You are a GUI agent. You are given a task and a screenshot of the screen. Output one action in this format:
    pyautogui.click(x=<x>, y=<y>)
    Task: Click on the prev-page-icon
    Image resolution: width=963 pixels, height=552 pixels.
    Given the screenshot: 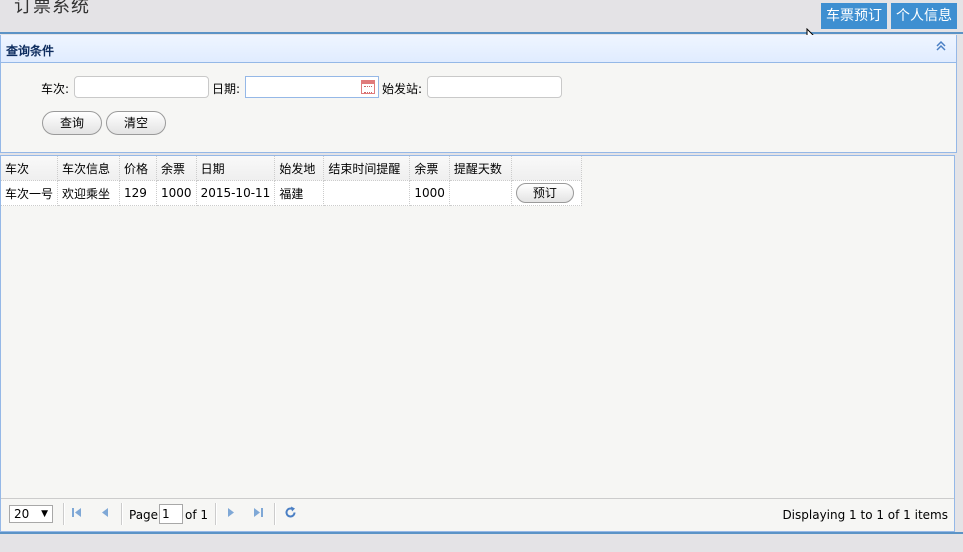 What is the action you would take?
    pyautogui.click(x=105, y=514)
    